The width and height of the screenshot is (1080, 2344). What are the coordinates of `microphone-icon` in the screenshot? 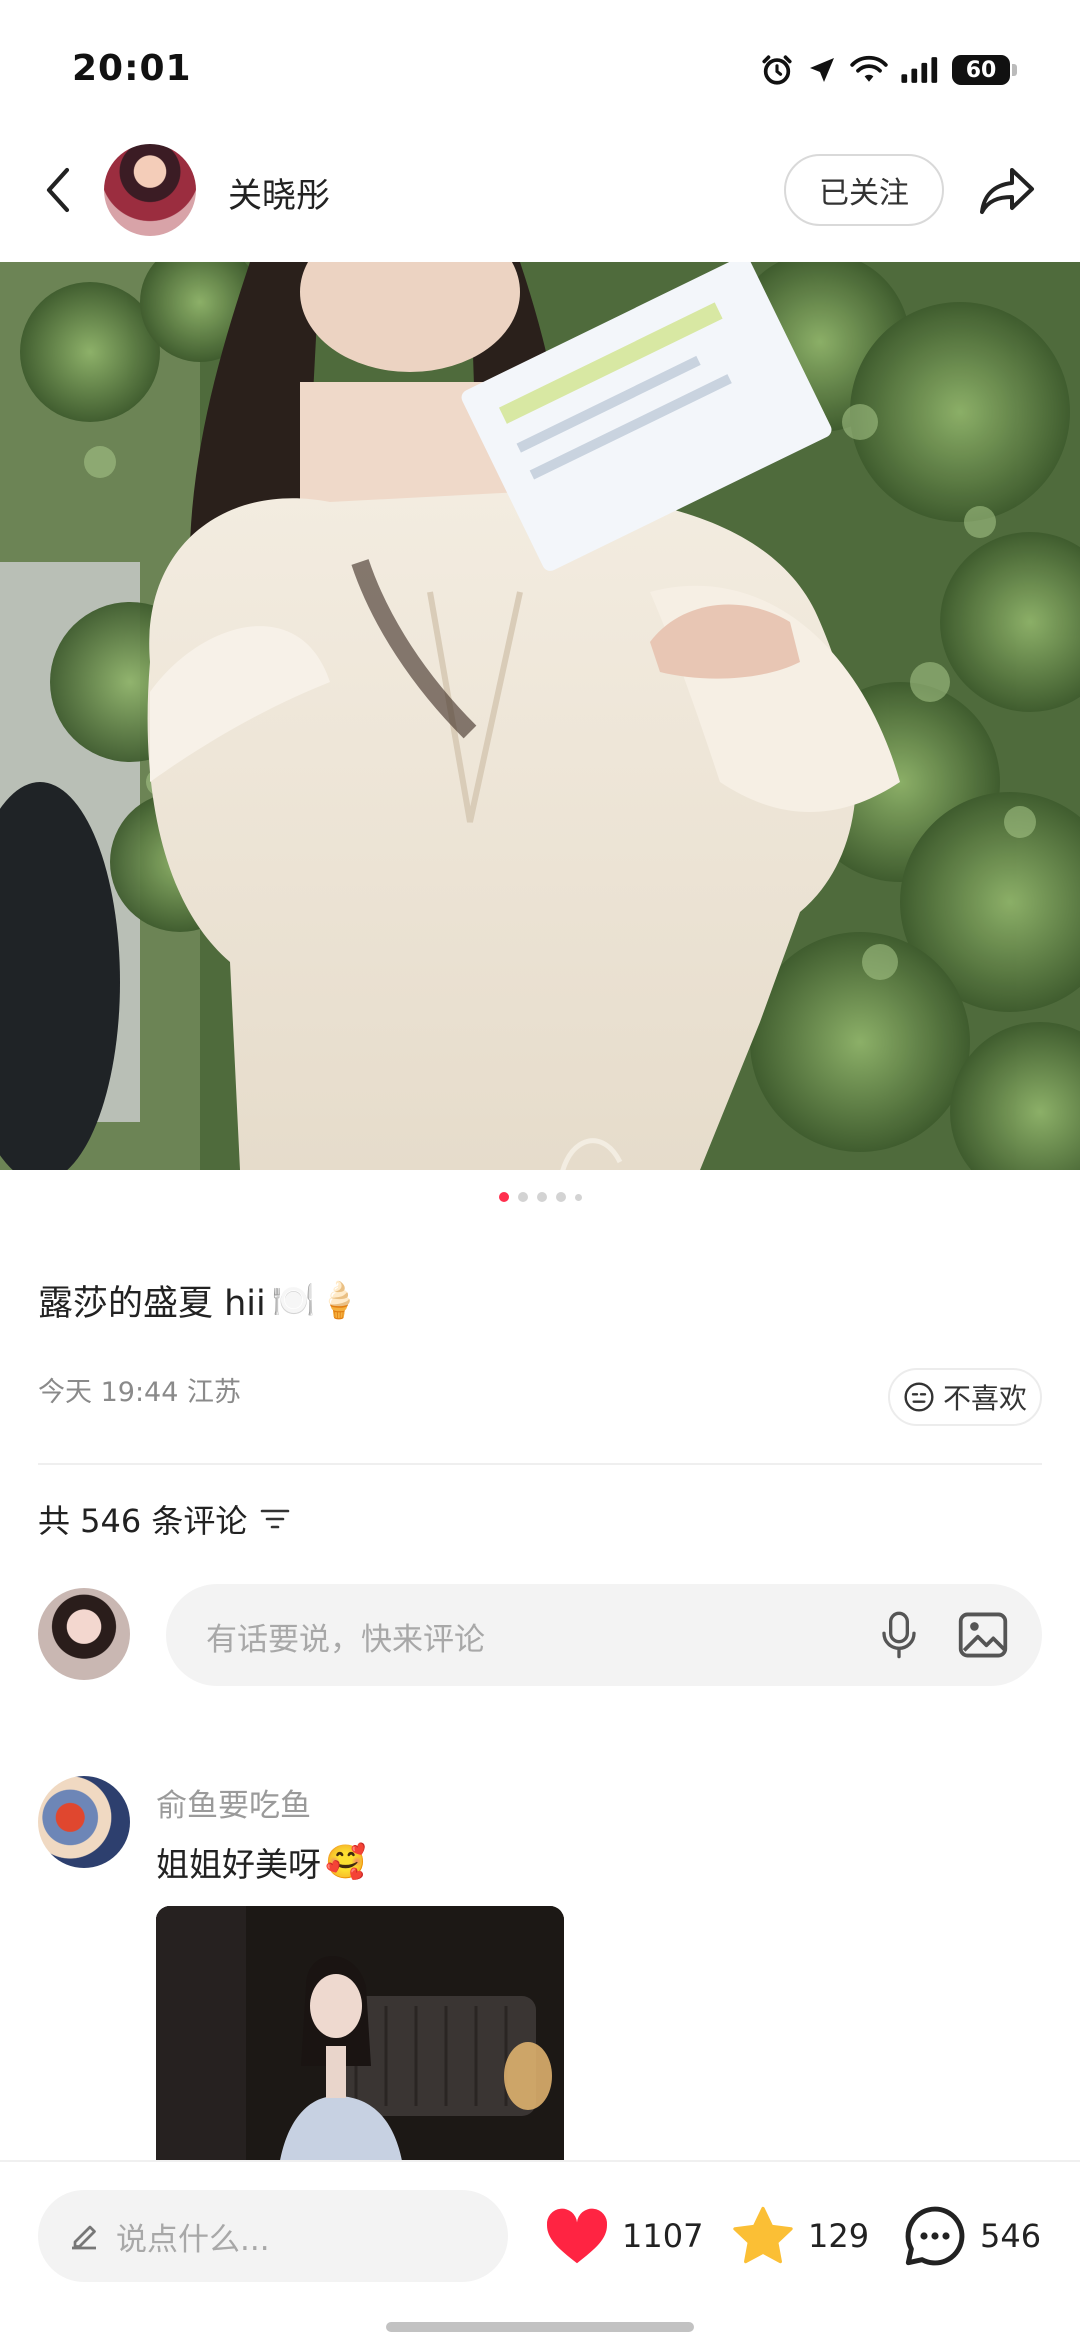 It's located at (899, 1635).